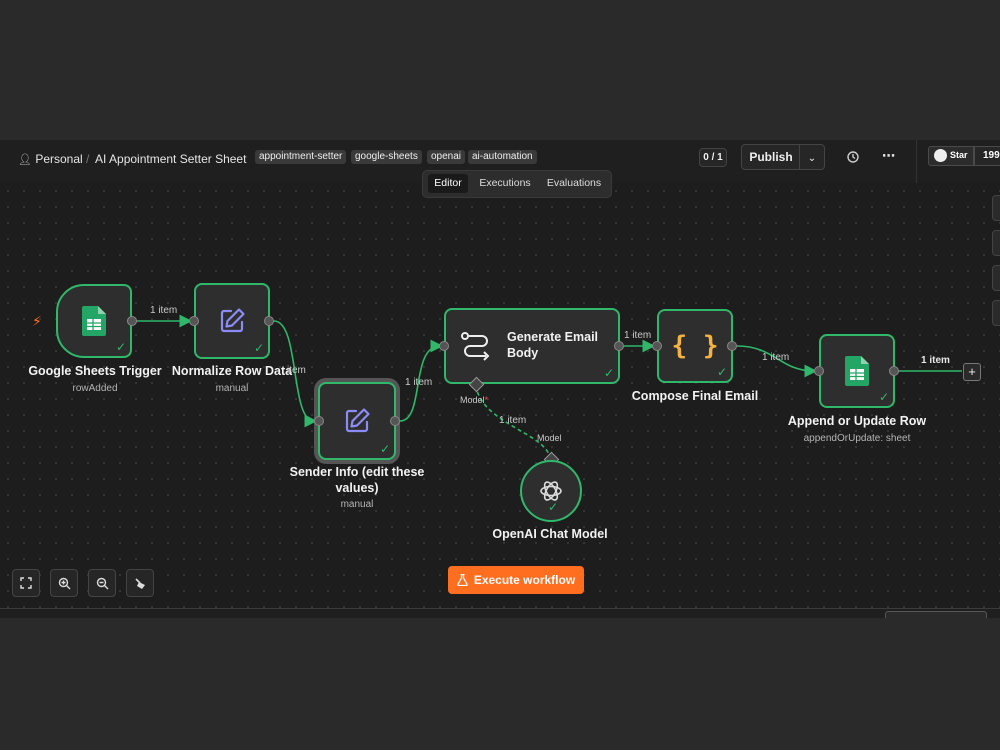 The height and width of the screenshot is (750, 1000). What do you see at coordinates (94, 321) in the screenshot?
I see `node-google-sheets-trigger: ✓` at bounding box center [94, 321].